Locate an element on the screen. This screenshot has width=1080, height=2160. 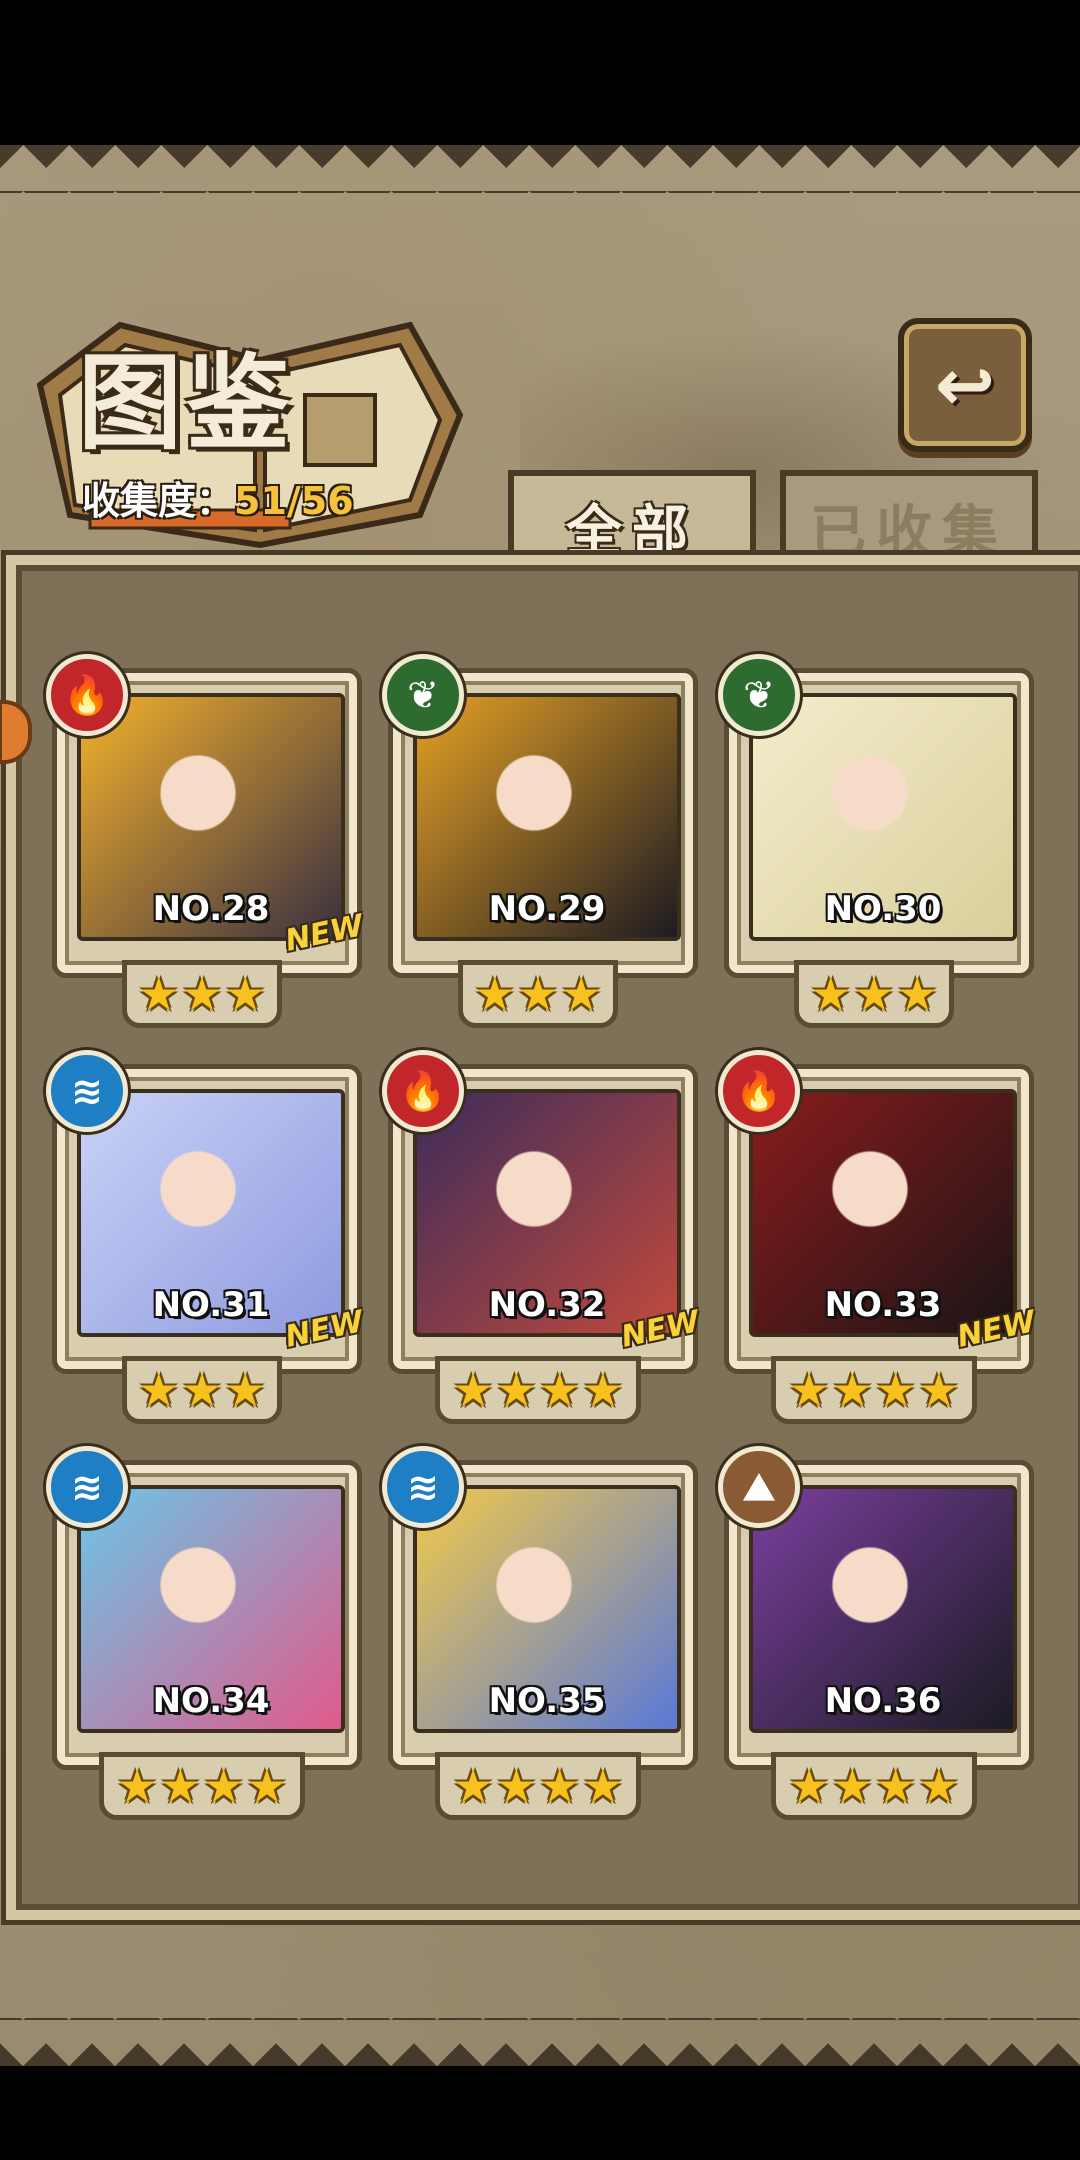
back-arrow-icon: ↩ is located at coordinates (965, 385).